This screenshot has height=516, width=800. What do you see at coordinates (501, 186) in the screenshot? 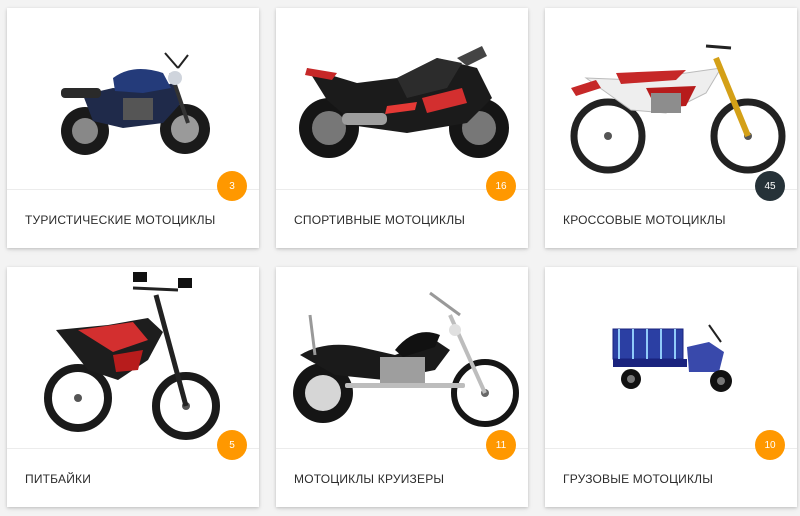
I see `item-count-badge: 16` at bounding box center [501, 186].